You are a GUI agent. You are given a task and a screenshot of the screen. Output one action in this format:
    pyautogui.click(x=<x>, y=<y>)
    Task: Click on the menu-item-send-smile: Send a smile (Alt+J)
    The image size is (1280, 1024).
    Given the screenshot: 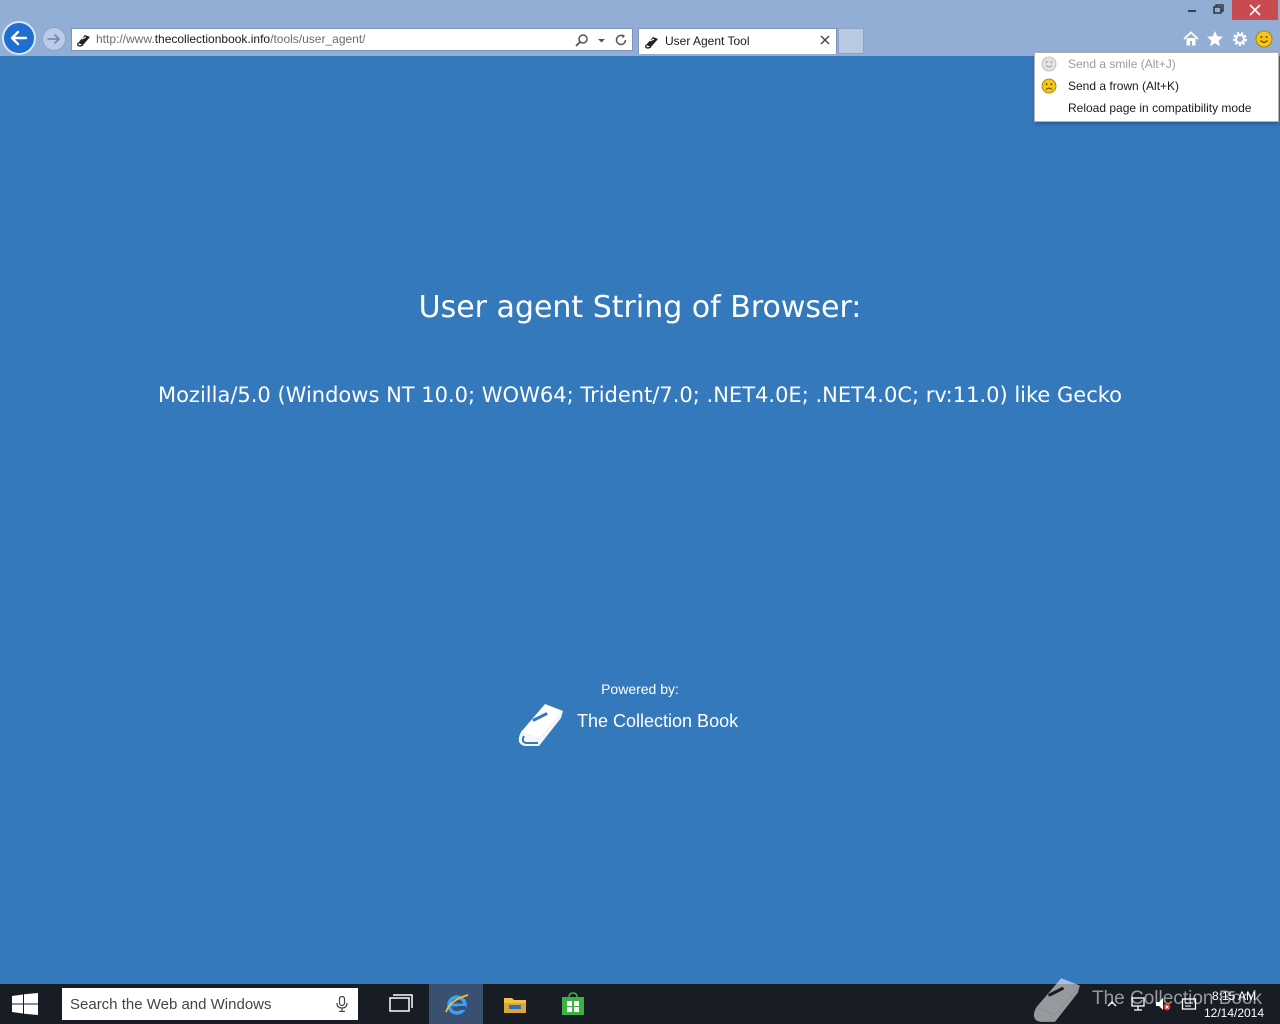 What is the action you would take?
    pyautogui.click(x=1156, y=64)
    